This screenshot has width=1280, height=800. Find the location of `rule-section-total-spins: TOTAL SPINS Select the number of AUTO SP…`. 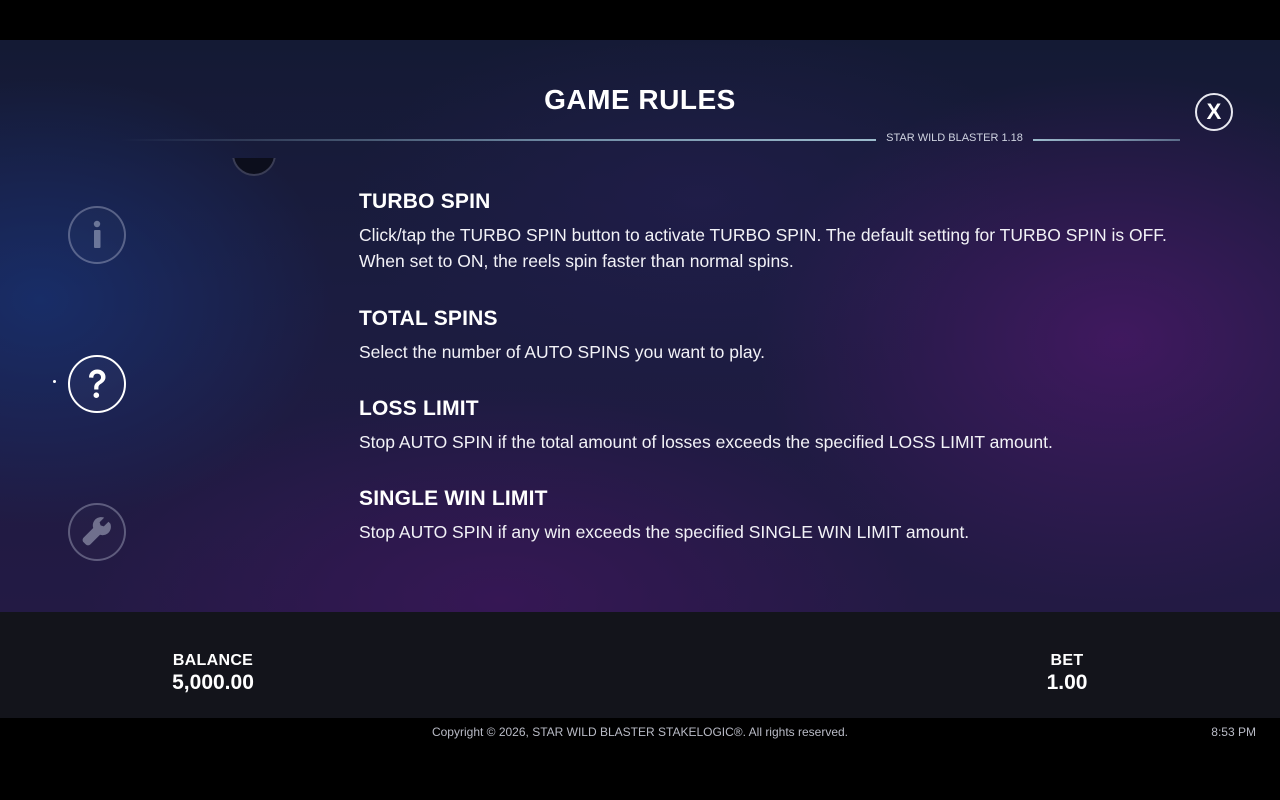

rule-section-total-spins: TOTAL SPINS Select the number of AUTO SP… is located at coordinates (784, 336).